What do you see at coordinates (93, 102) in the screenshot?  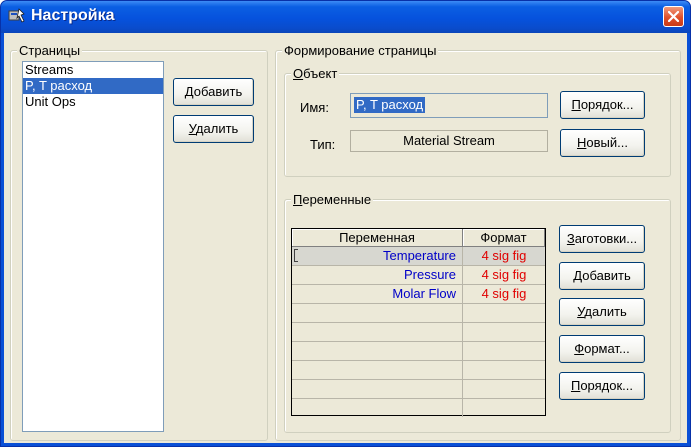 I see `list-item-unit-ops: Unit Ops` at bounding box center [93, 102].